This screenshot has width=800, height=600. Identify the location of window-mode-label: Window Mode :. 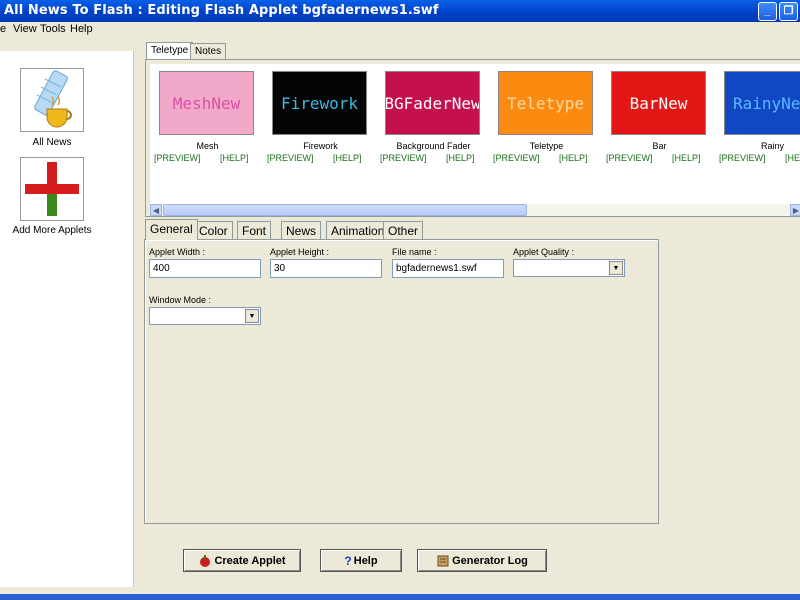
(180, 300).